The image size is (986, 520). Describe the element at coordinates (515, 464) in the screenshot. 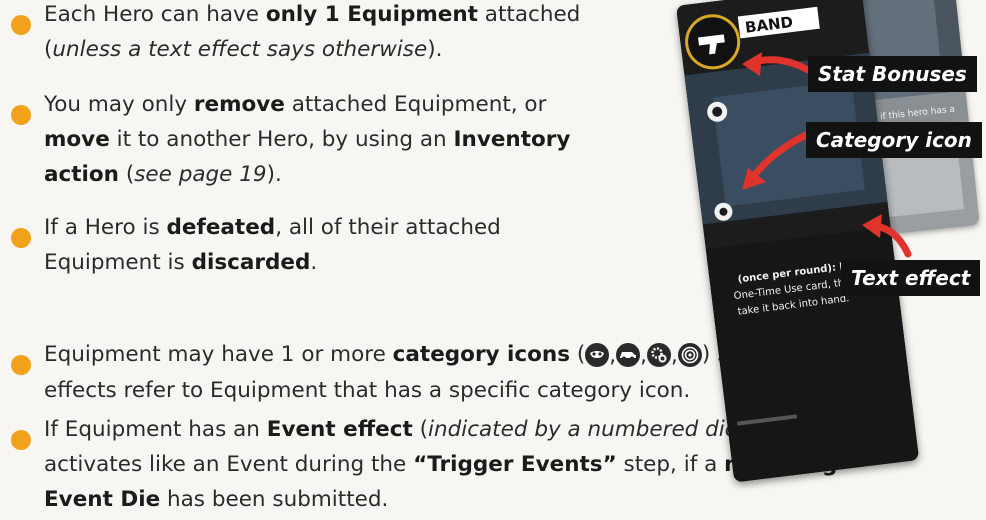

I see `bold-text: “Trigger Events”` at that location.